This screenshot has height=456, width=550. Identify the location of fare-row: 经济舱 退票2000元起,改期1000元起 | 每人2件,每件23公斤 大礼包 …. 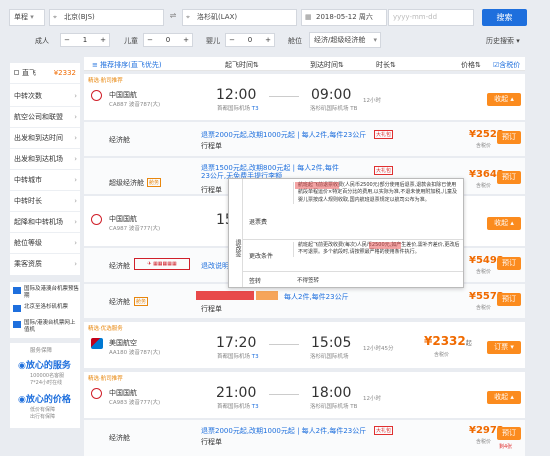
(304, 438).